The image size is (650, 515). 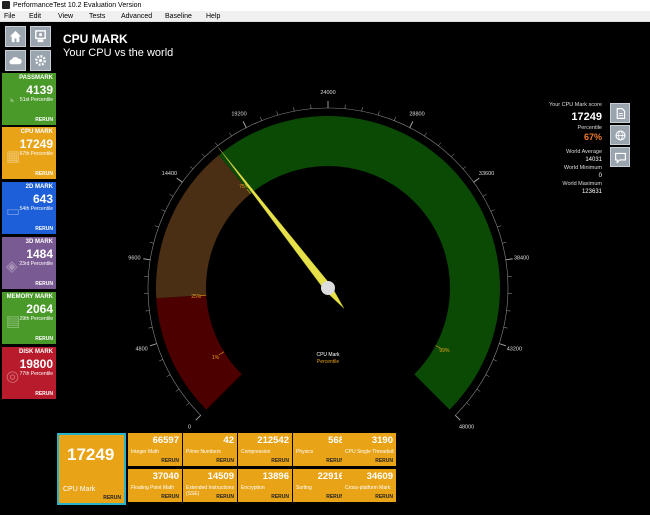 What do you see at coordinates (486, 174) in the screenshot?
I see `gauge-tick-label: 33600` at bounding box center [486, 174].